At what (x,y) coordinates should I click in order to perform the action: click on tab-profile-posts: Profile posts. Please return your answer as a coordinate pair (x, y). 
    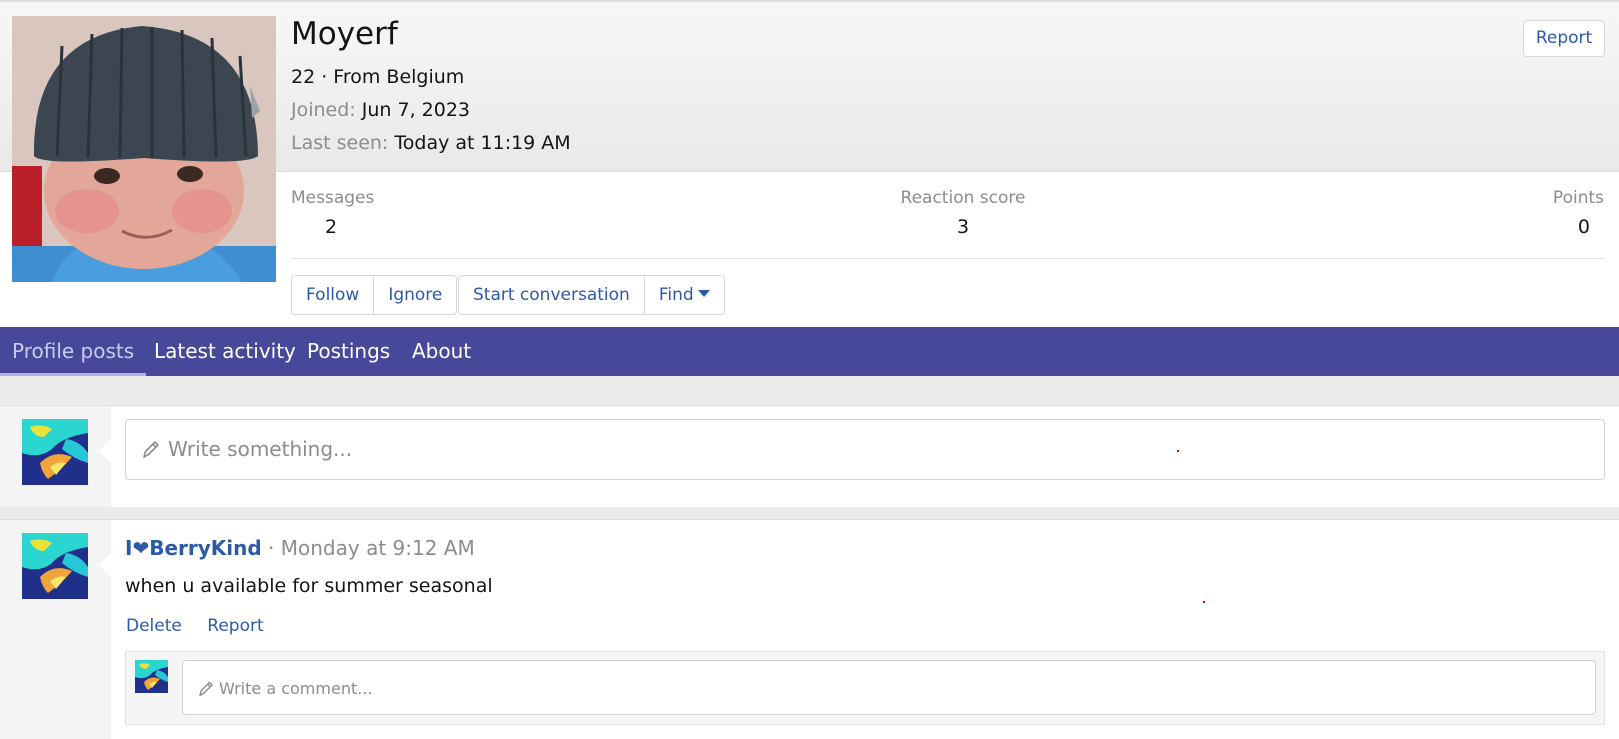
    Looking at the image, I should click on (73, 351).